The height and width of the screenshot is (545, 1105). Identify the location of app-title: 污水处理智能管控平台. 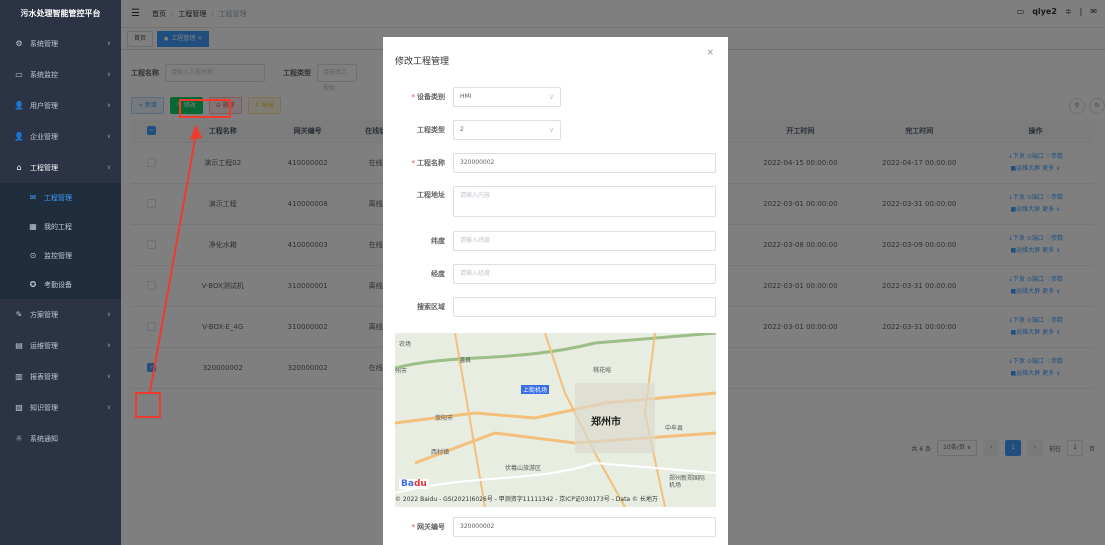
(60, 14).